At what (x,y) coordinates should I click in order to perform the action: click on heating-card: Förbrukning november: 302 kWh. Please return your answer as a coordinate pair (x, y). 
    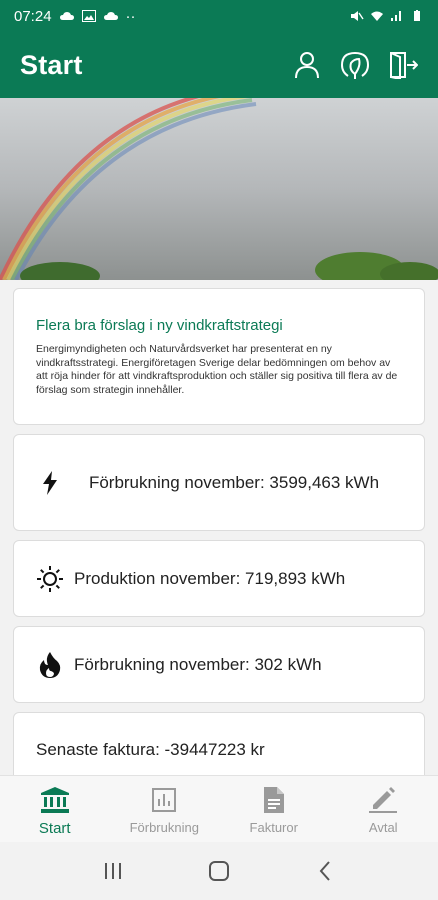
    Looking at the image, I should click on (219, 664).